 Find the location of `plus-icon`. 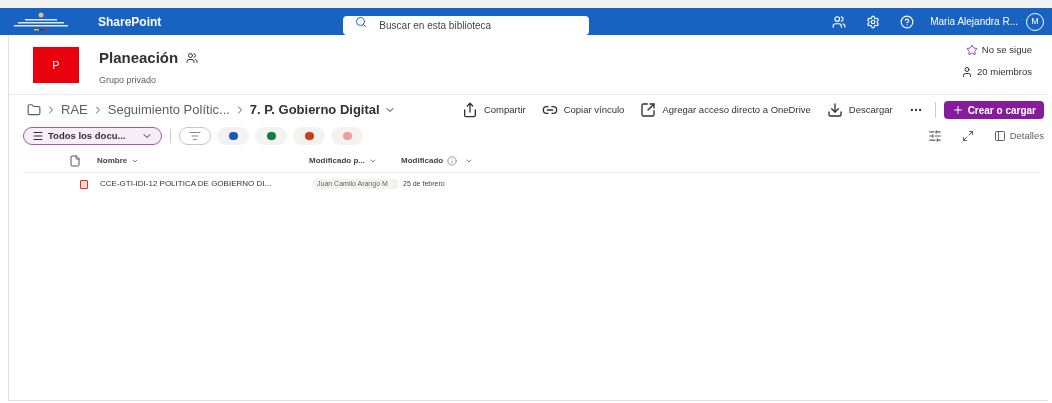

plus-icon is located at coordinates (957, 110).